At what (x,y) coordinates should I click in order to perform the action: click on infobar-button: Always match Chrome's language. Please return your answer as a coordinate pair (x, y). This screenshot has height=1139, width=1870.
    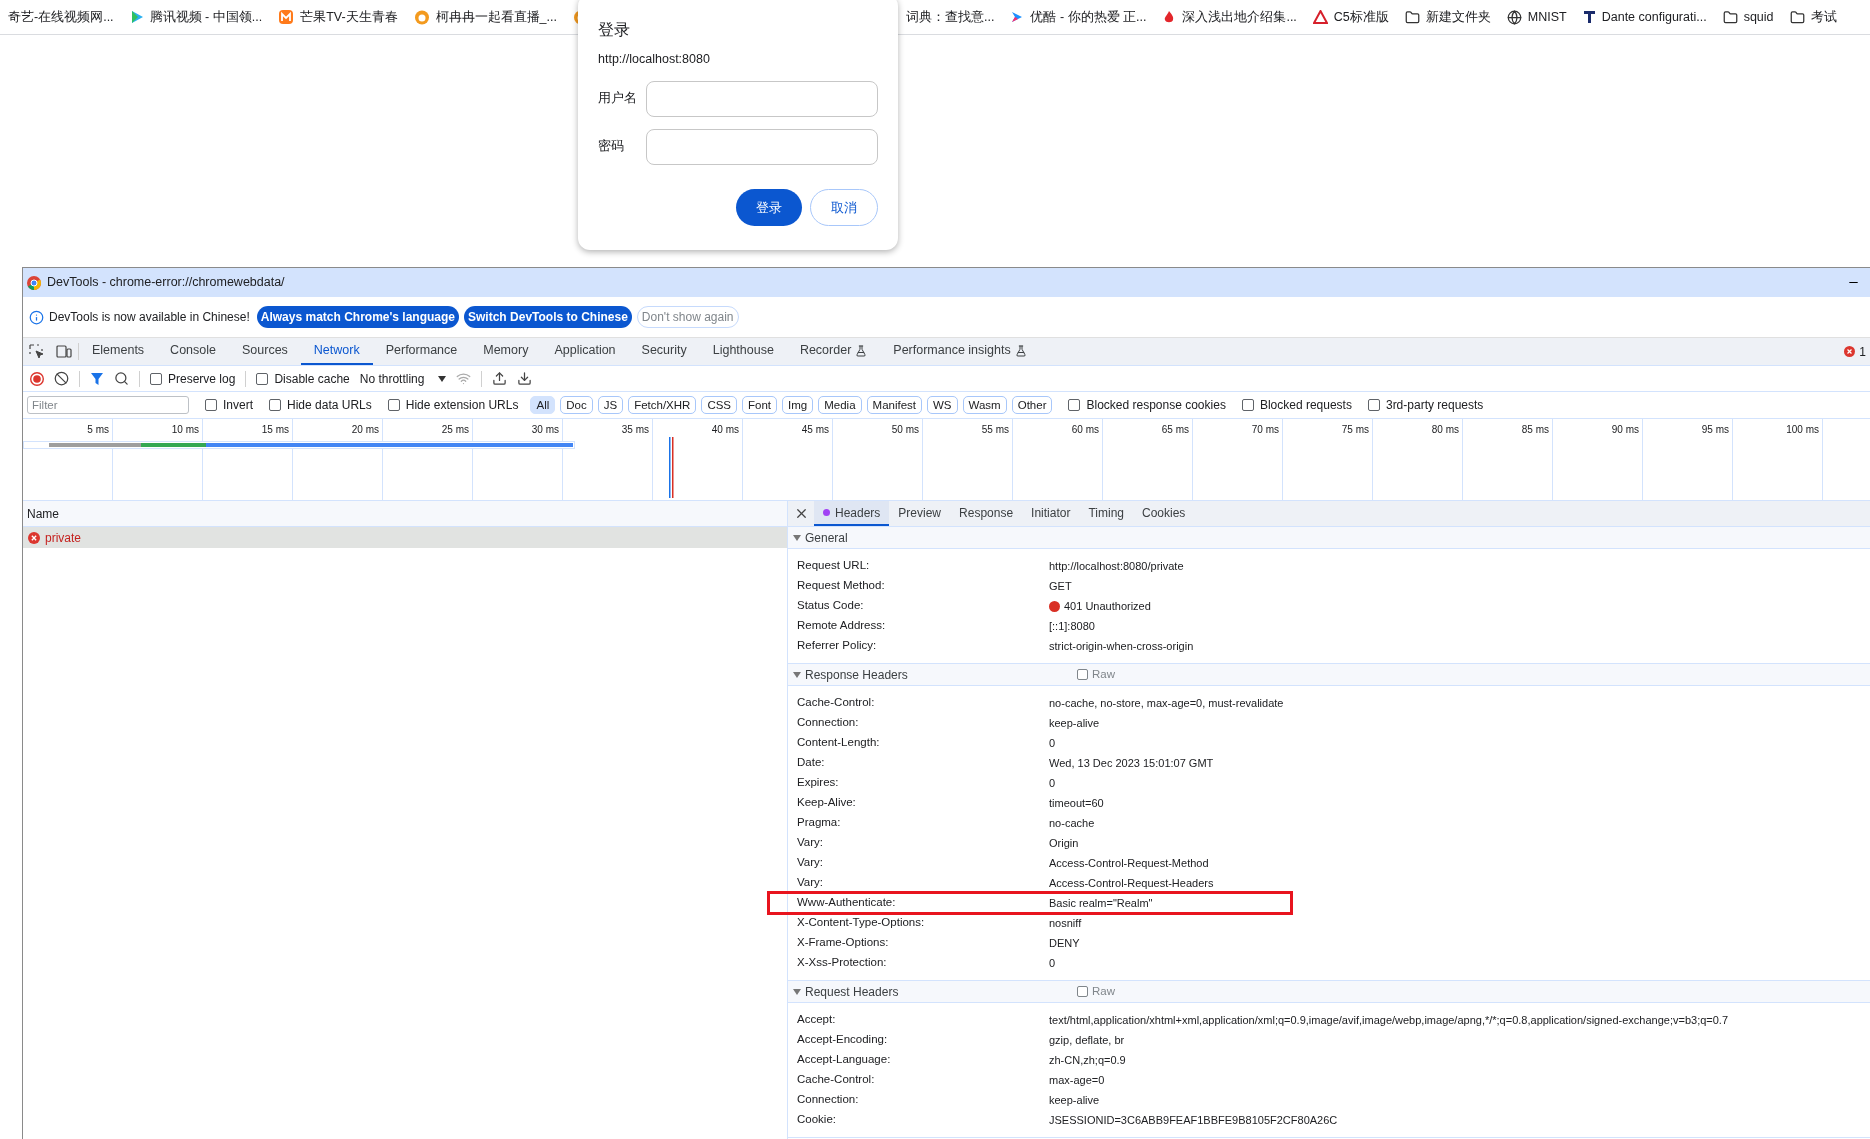
    Looking at the image, I should click on (358, 317).